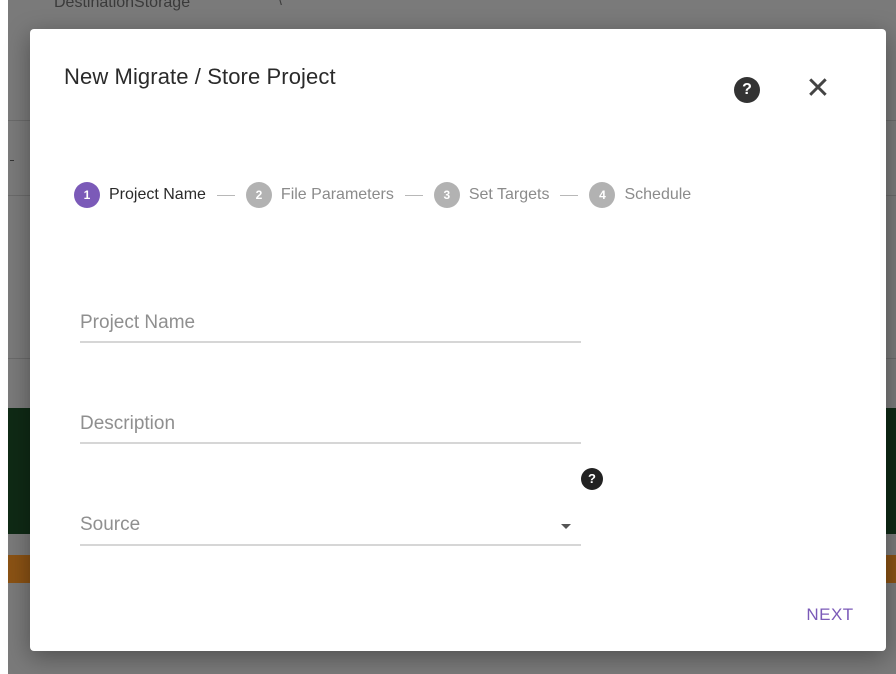 The image size is (896, 674). Describe the element at coordinates (446, 195) in the screenshot. I see `step-number: 3` at that location.